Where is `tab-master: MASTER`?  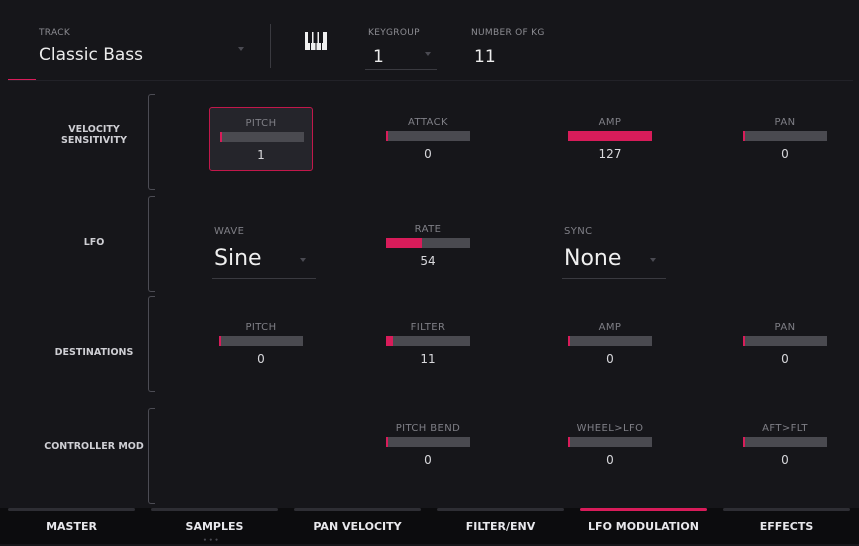
tab-master: MASTER is located at coordinates (71, 526).